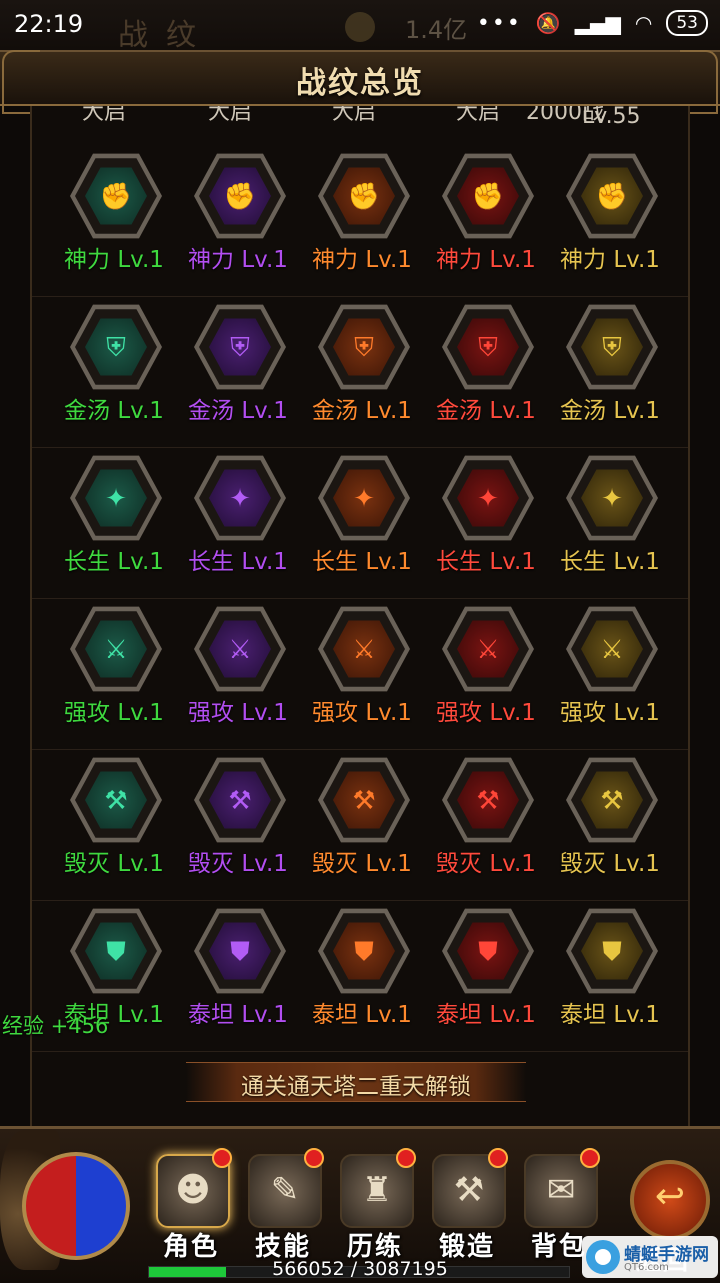 Image resolution: width=720 pixels, height=1283 pixels. I want to click on frame-corner-right, so click(699, 82).